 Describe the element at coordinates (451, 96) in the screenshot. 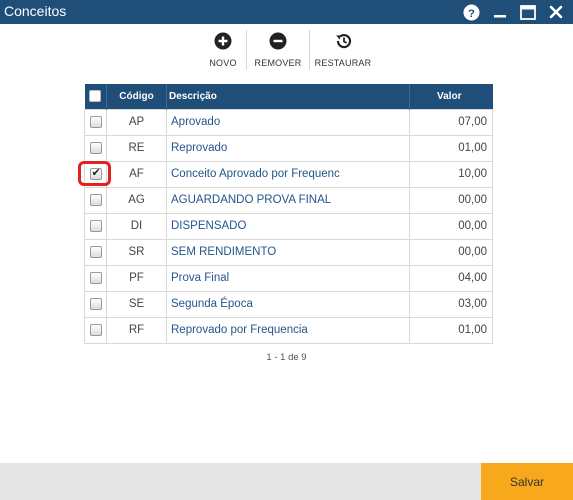

I see `header-valor: Valor` at that location.